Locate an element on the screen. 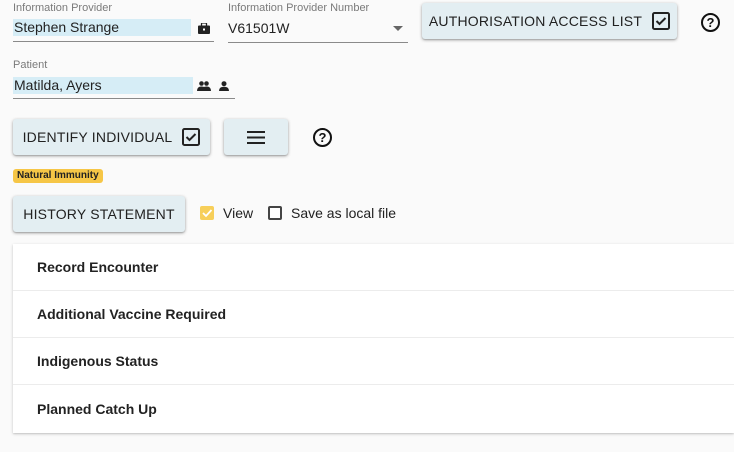 Image resolution: width=734 pixels, height=452 pixels. history-statement-button: History Statement is located at coordinates (99, 214).